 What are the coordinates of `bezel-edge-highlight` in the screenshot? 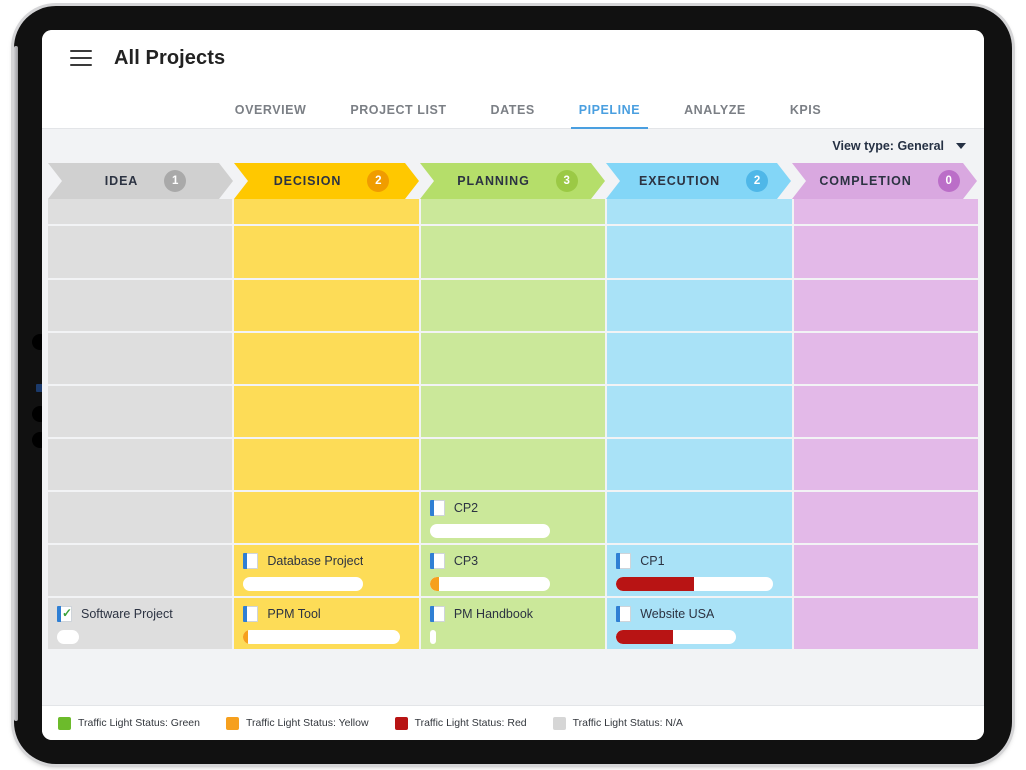 It's located at (16, 383).